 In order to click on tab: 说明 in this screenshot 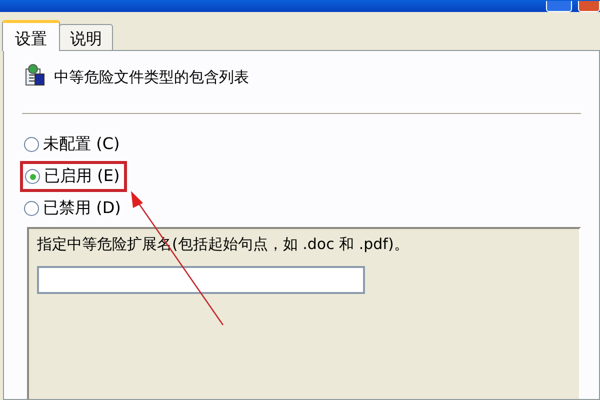, I will do `click(86, 37)`.